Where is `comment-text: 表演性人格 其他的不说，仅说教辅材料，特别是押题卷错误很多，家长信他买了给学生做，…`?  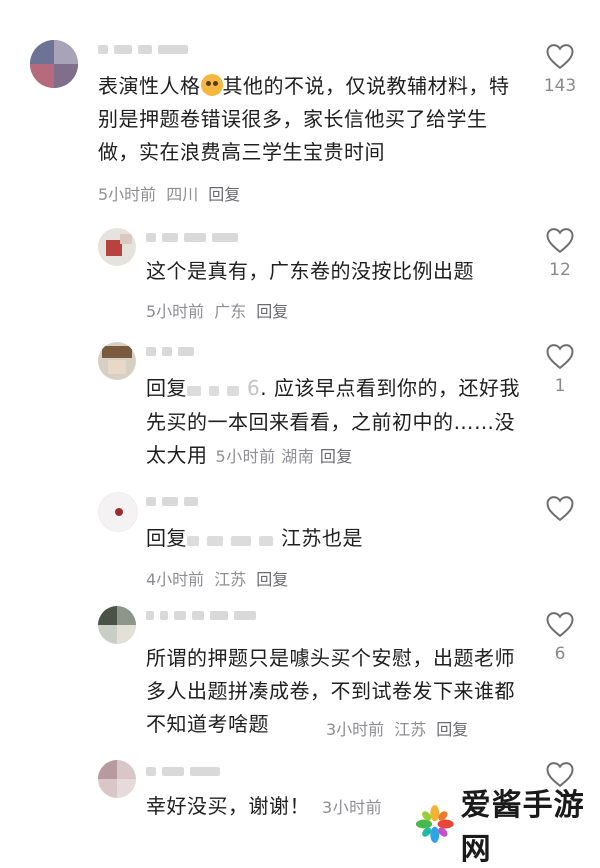 comment-text: 表演性人格 其他的不说，仅说教辅材料，特别是押题卷错误很多，家长信他买了给学生做，… is located at coordinates (304, 119).